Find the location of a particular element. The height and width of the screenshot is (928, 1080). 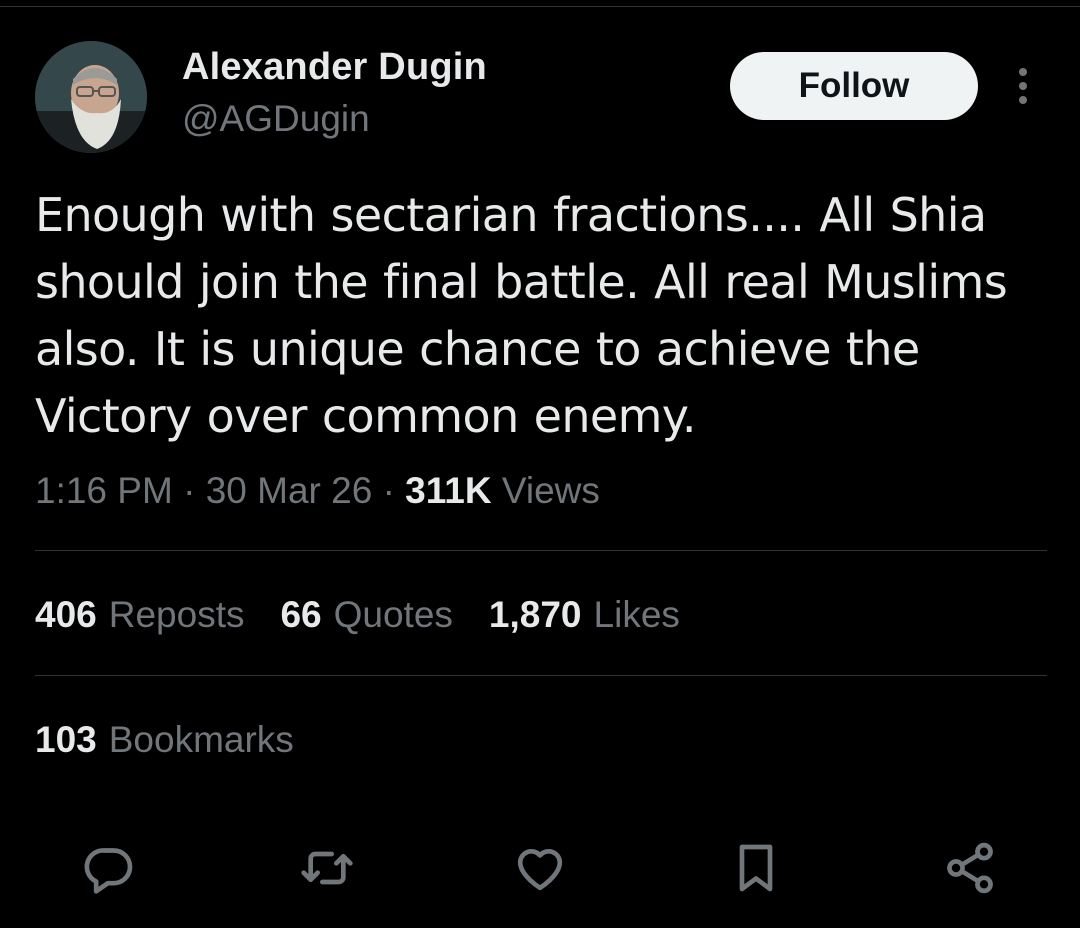

likes-stat: 1,870 Likes is located at coordinates (584, 615).